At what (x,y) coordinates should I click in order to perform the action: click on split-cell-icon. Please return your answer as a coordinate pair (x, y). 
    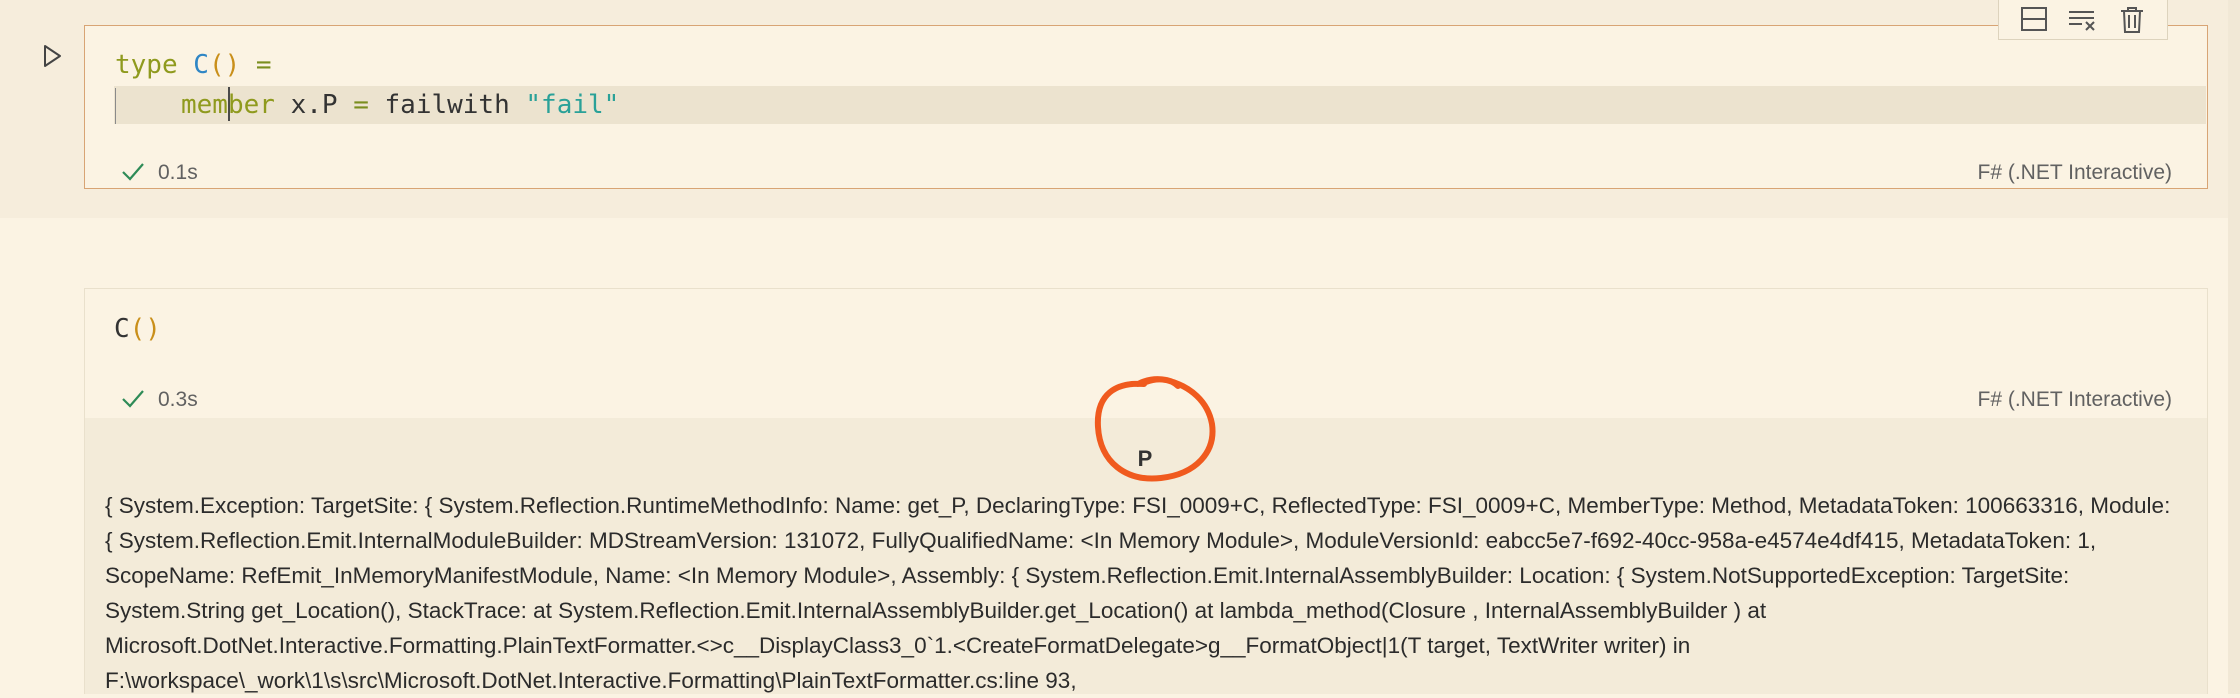
    Looking at the image, I should click on (2033, 18).